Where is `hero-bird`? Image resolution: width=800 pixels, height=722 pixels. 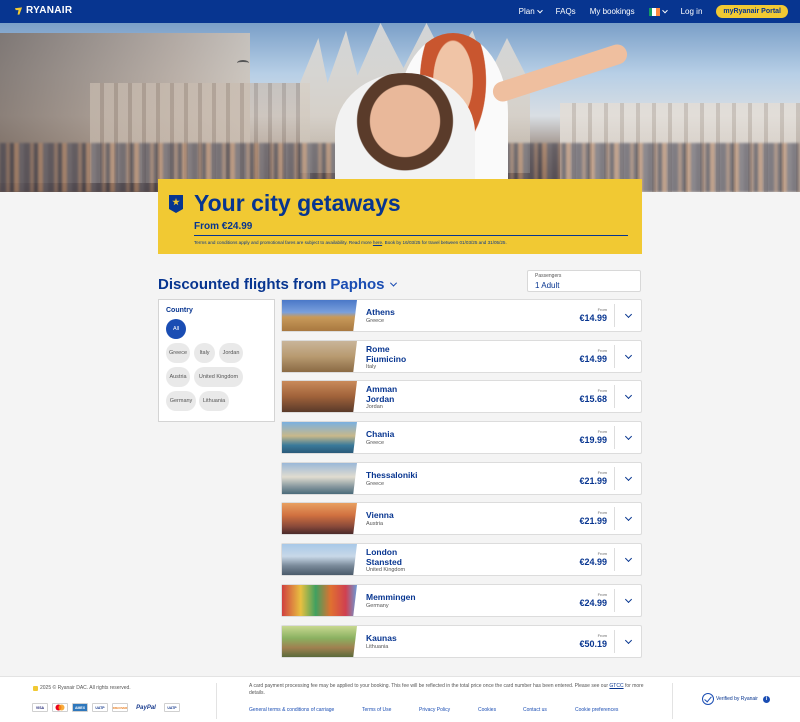 hero-bird is located at coordinates (243, 63).